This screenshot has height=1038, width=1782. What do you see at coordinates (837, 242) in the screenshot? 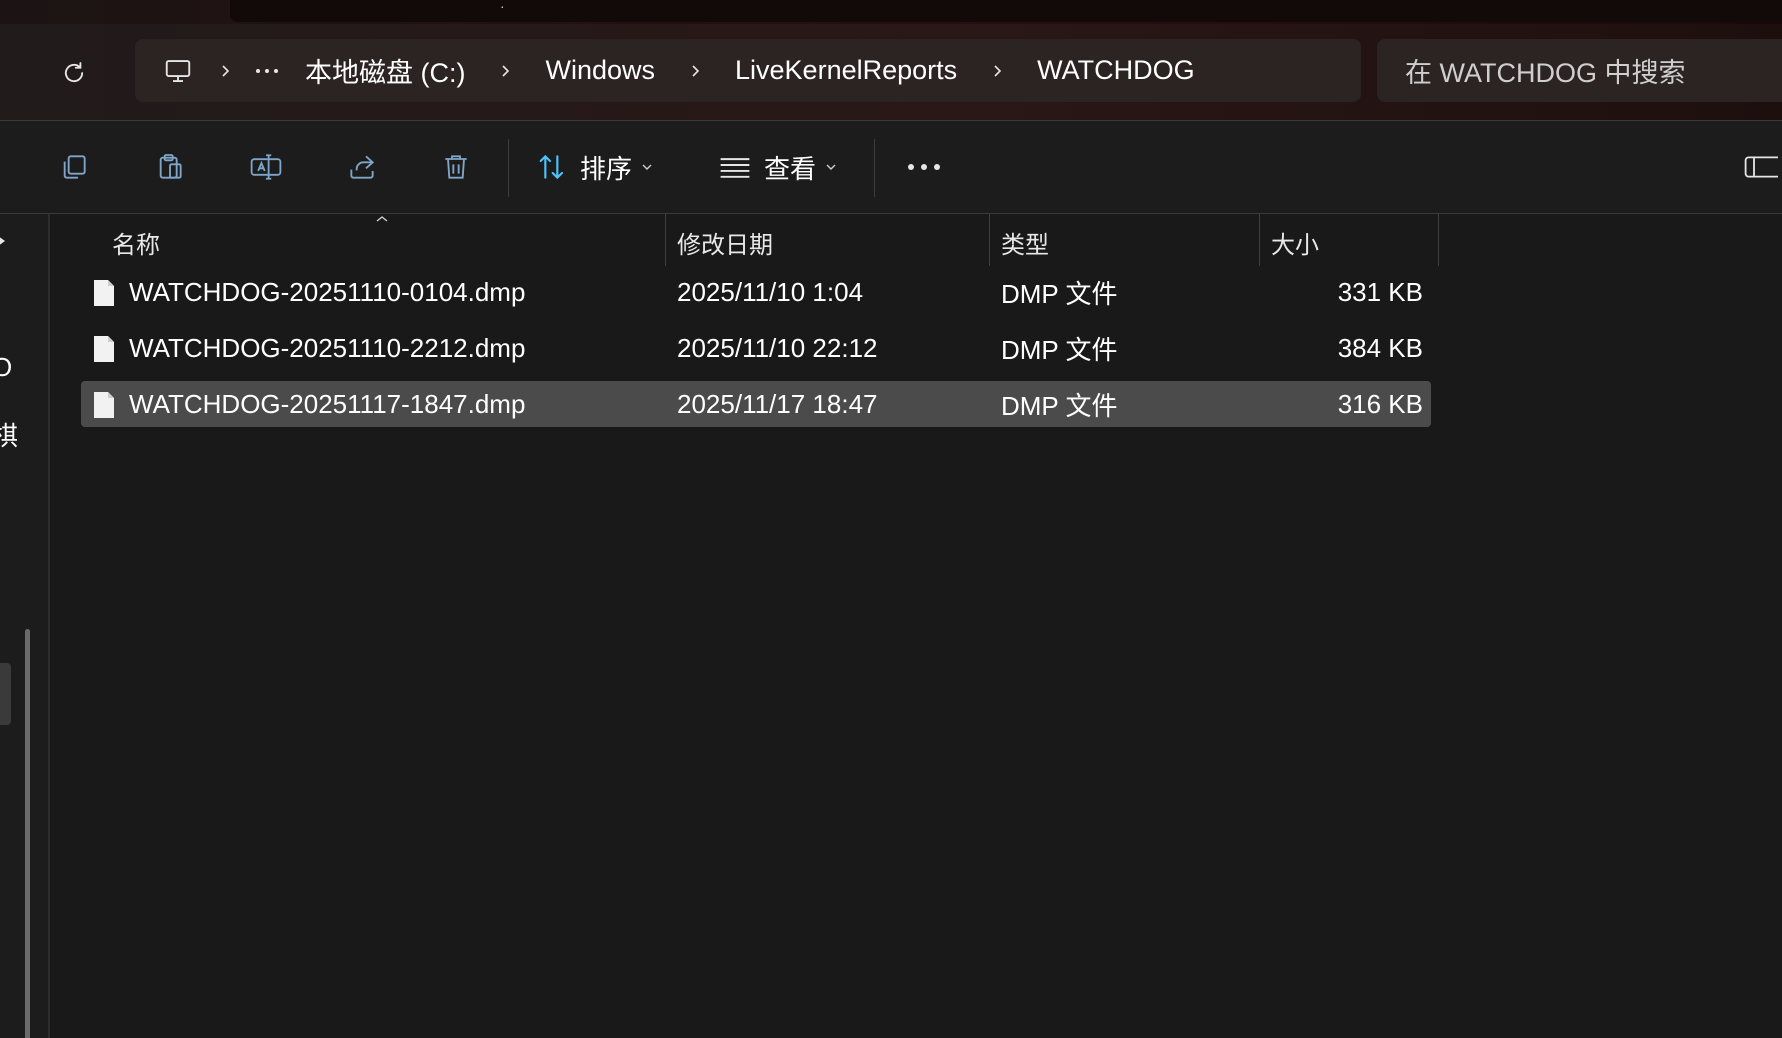
I see `column-header-modified: 修改日期` at bounding box center [837, 242].